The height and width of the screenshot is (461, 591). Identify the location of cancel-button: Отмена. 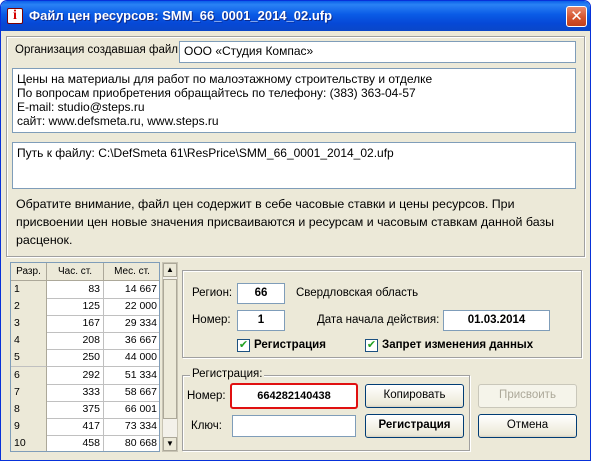
(527, 426).